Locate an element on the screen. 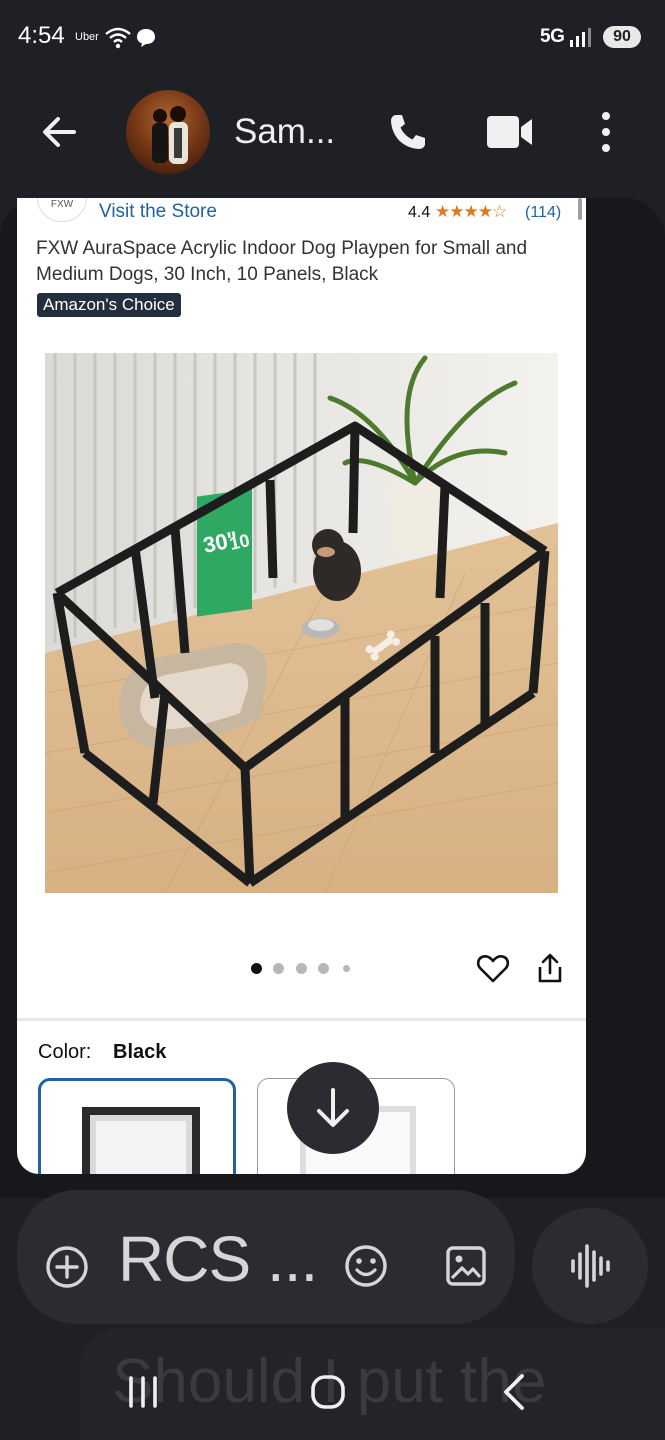 The height and width of the screenshot is (1440, 665). rating-stars-icon: ★★★★☆ is located at coordinates (471, 212).